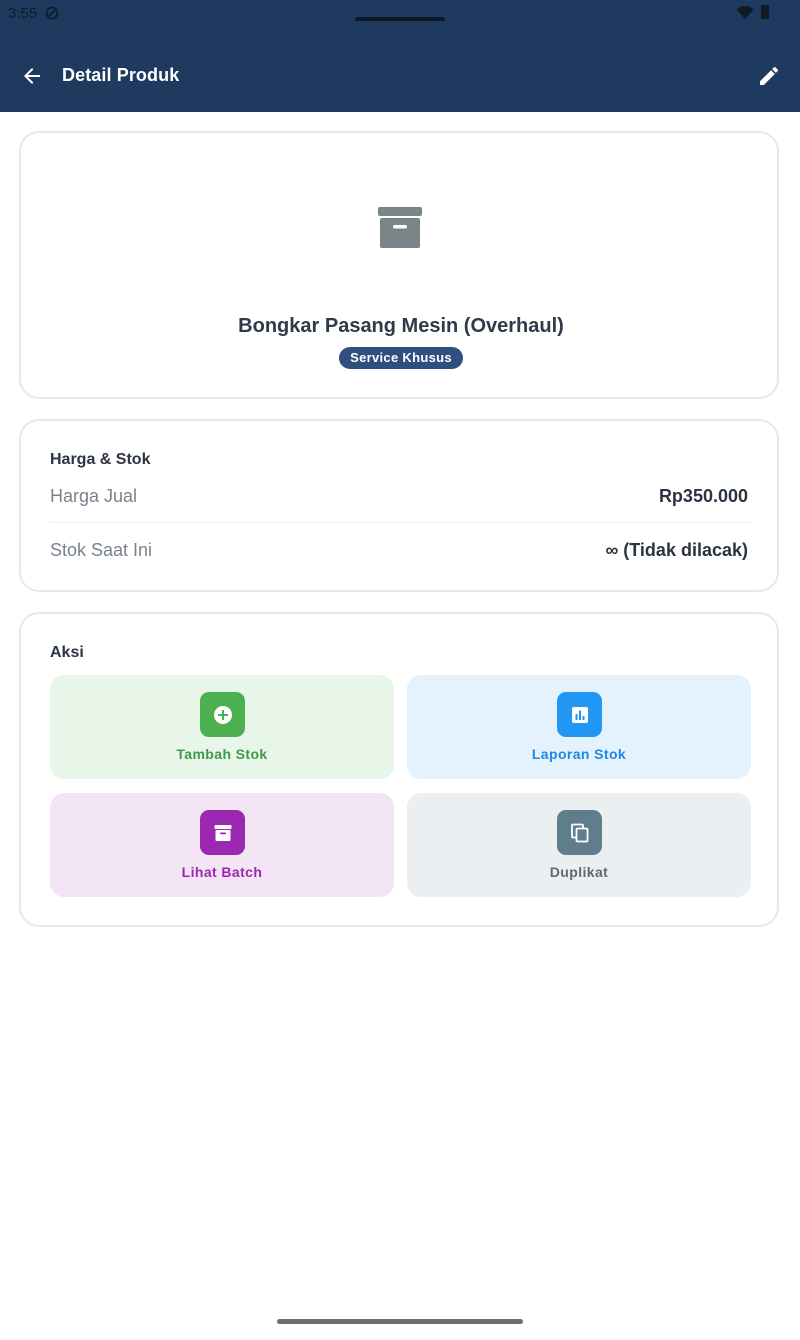 This screenshot has width=800, height=1340. What do you see at coordinates (222, 714) in the screenshot?
I see `plus-circle-icon` at bounding box center [222, 714].